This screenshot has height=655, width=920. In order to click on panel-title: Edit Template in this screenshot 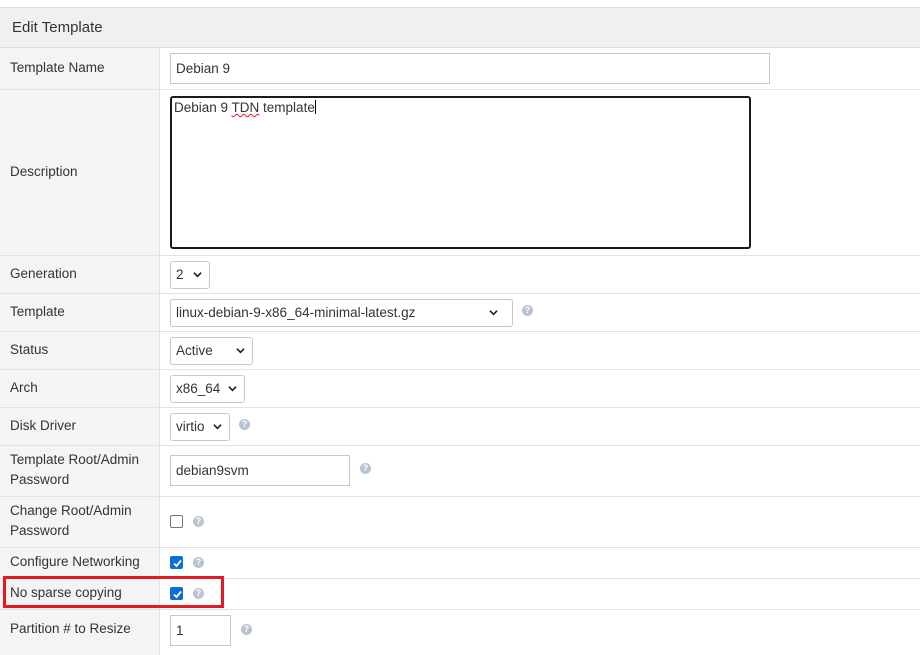, I will do `click(57, 27)`.